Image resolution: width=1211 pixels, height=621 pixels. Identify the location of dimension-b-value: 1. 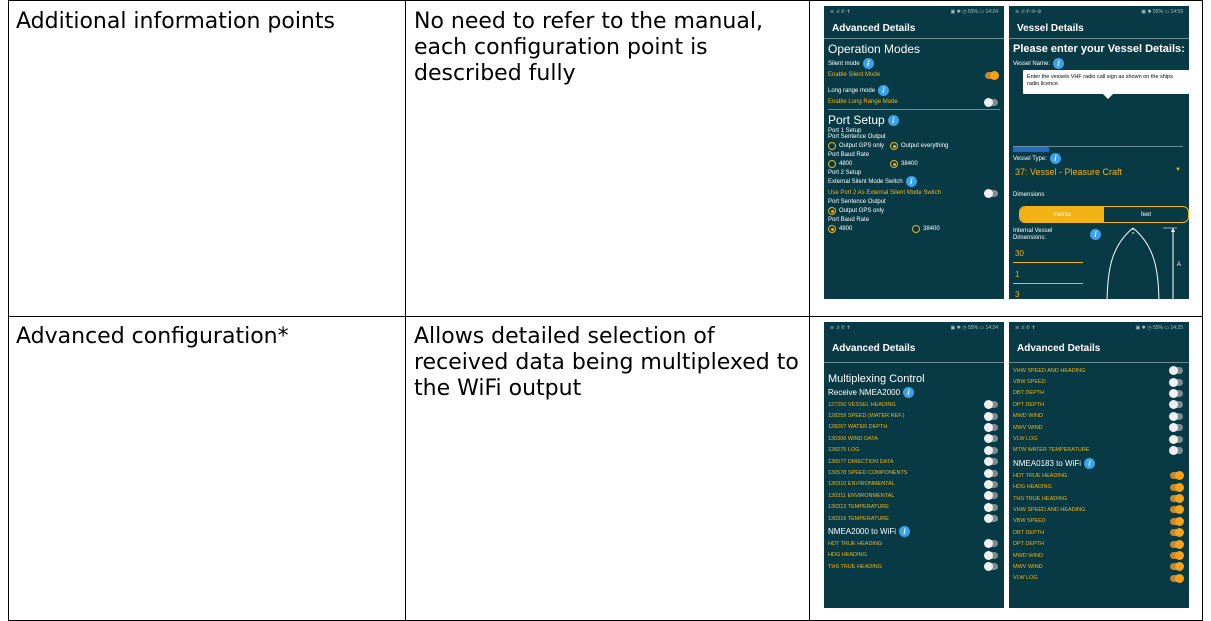
(1017, 274).